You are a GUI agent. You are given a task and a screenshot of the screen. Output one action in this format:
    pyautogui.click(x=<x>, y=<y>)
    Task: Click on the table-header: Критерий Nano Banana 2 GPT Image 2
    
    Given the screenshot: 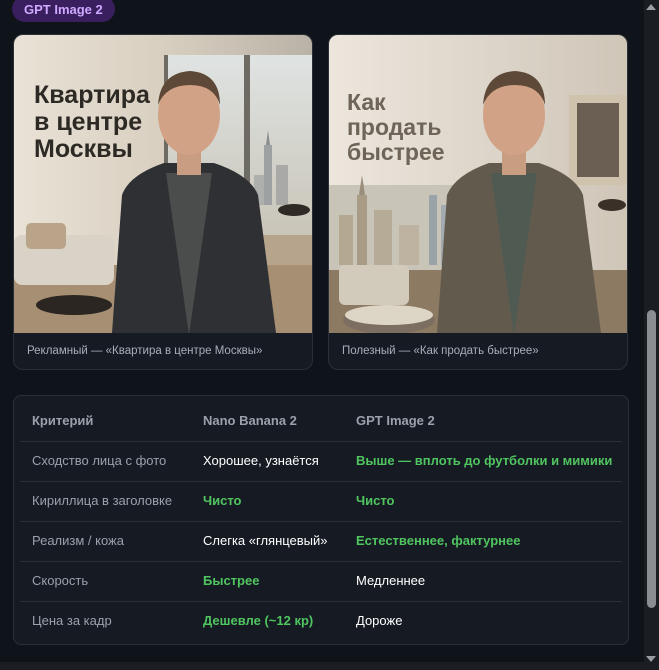 What is the action you would take?
    pyautogui.click(x=321, y=421)
    